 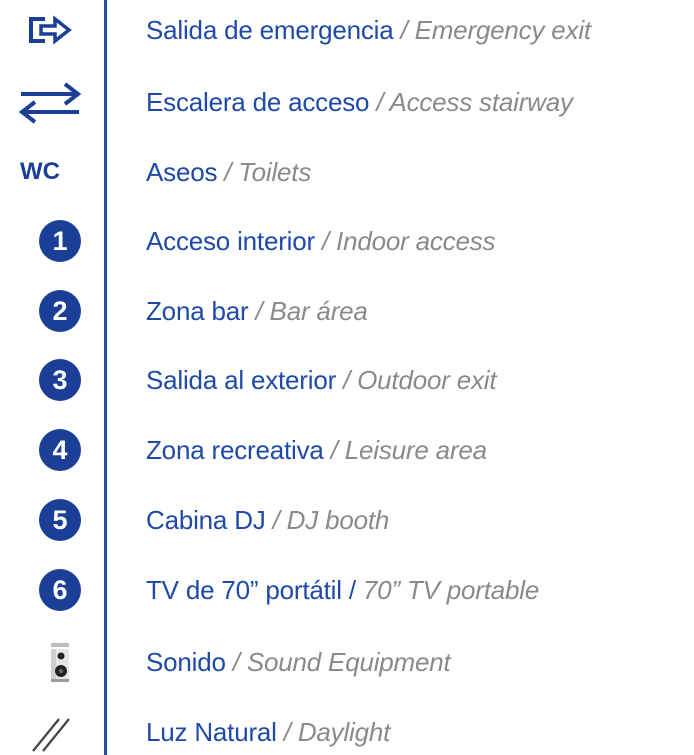 I want to click on legend-label: Escalera de acceso / Access stairway, so click(x=359, y=102).